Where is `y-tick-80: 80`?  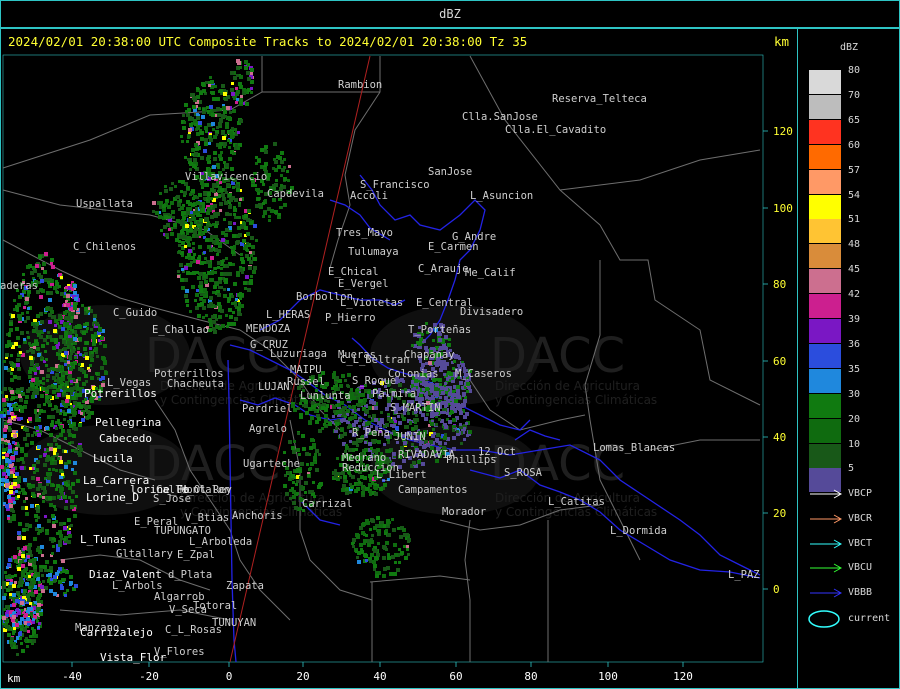 y-tick-80: 80 is located at coordinates (779, 284).